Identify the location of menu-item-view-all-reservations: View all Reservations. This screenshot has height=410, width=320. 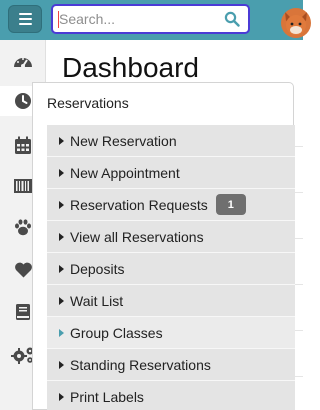
(171, 237).